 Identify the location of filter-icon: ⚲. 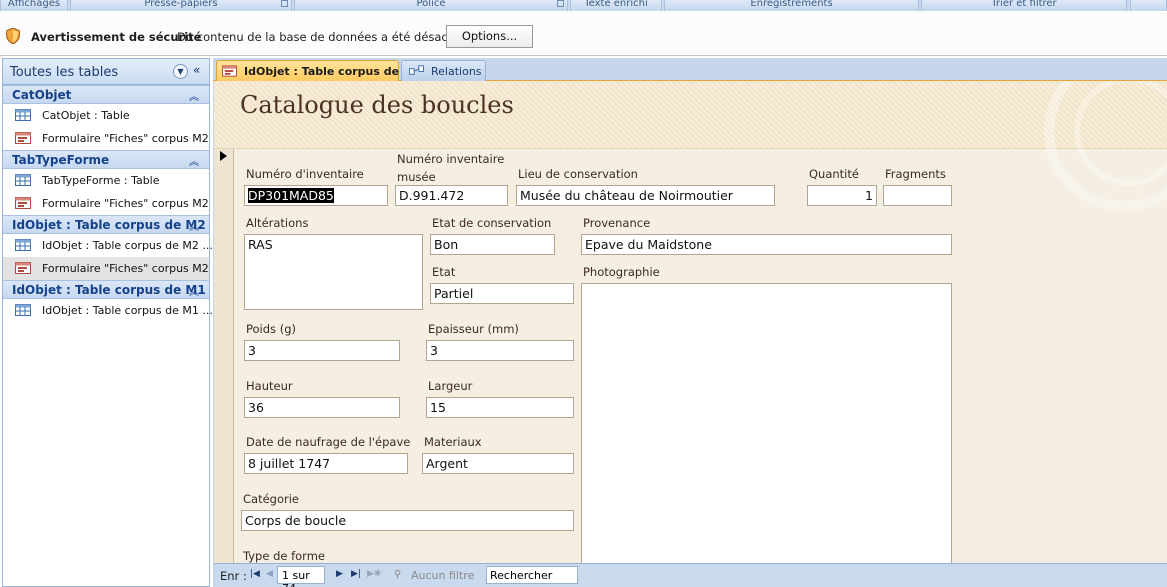
(397, 574).